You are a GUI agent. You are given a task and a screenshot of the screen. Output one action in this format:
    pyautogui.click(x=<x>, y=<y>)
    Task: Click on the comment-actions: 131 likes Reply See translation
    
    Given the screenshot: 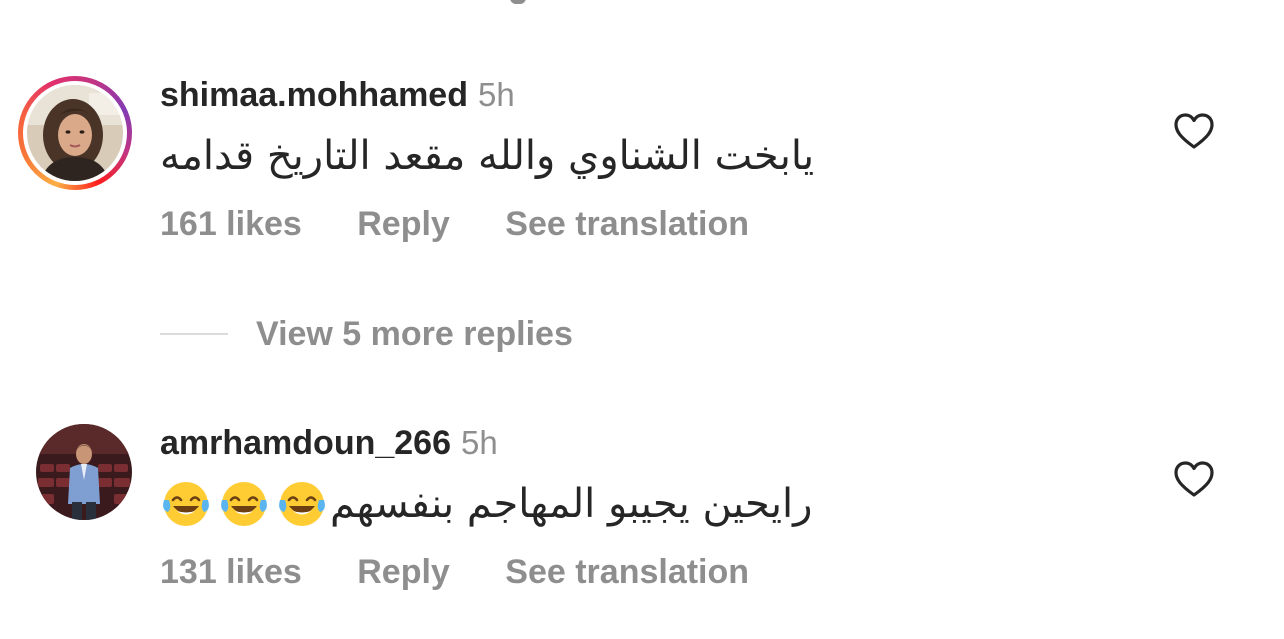 What is the action you would take?
    pyautogui.click(x=477, y=572)
    